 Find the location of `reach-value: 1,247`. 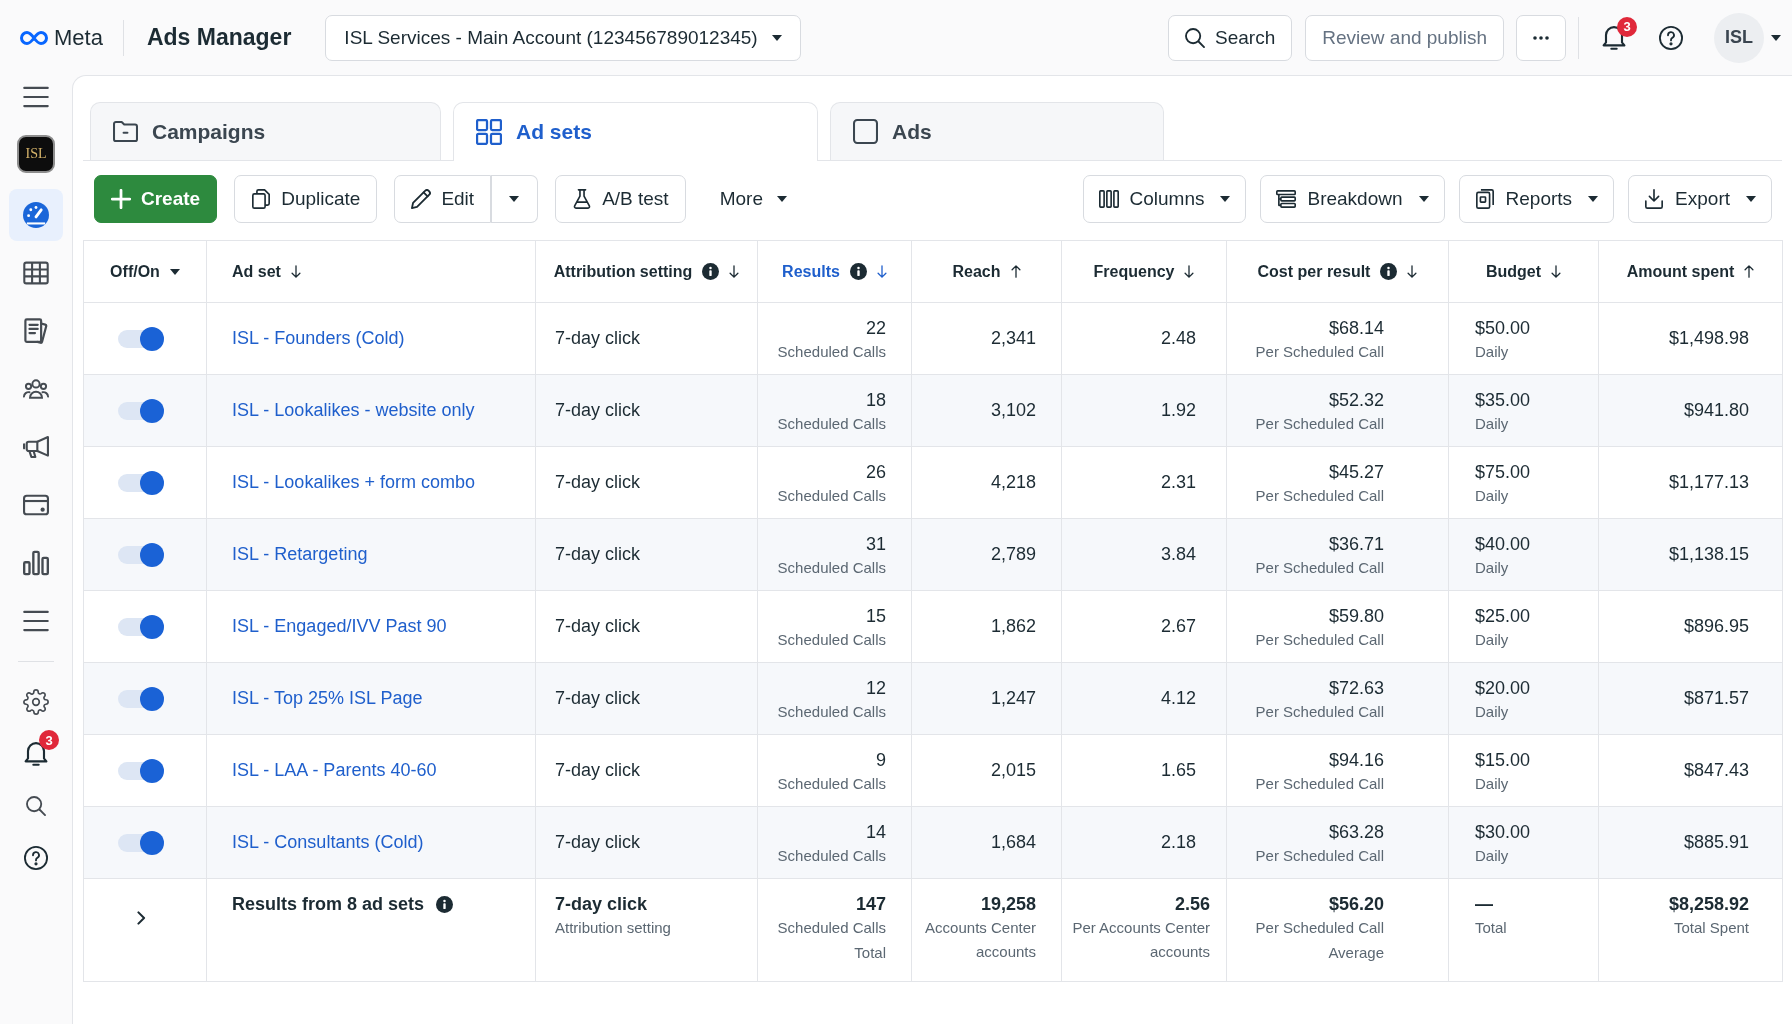

reach-value: 1,247 is located at coordinates (1013, 698).